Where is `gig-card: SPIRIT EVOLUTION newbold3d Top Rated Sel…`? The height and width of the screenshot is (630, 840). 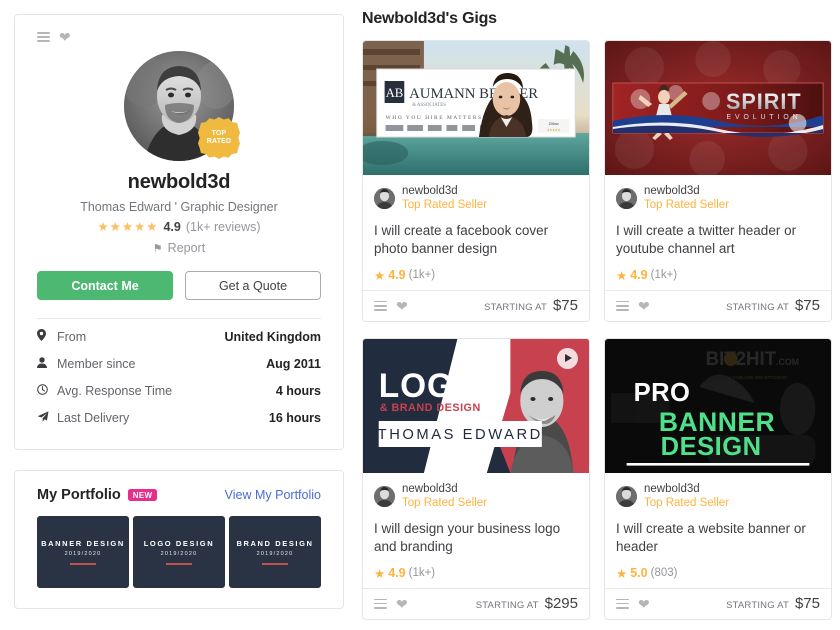 gig-card: SPIRIT EVOLUTION newbold3d Top Rated Sel… is located at coordinates (718, 181).